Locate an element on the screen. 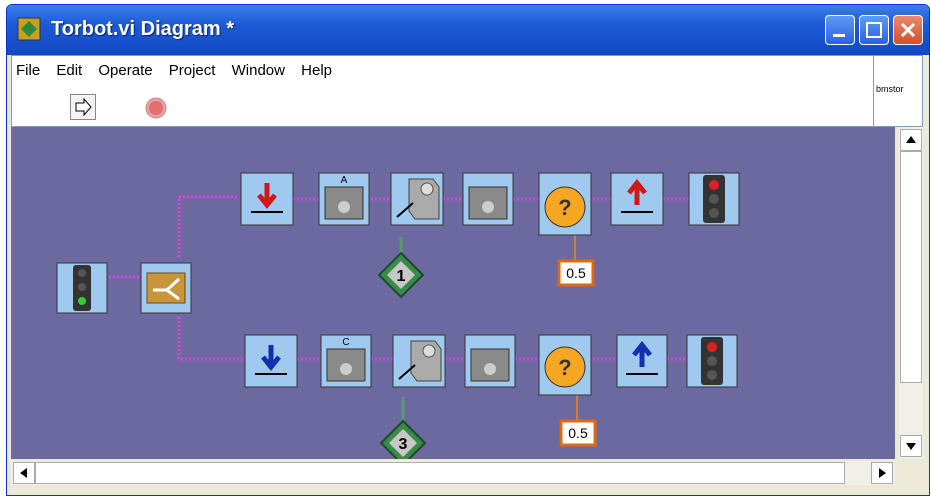 The image size is (931, 497). bottom-motor-c2-block is located at coordinates (490, 361).